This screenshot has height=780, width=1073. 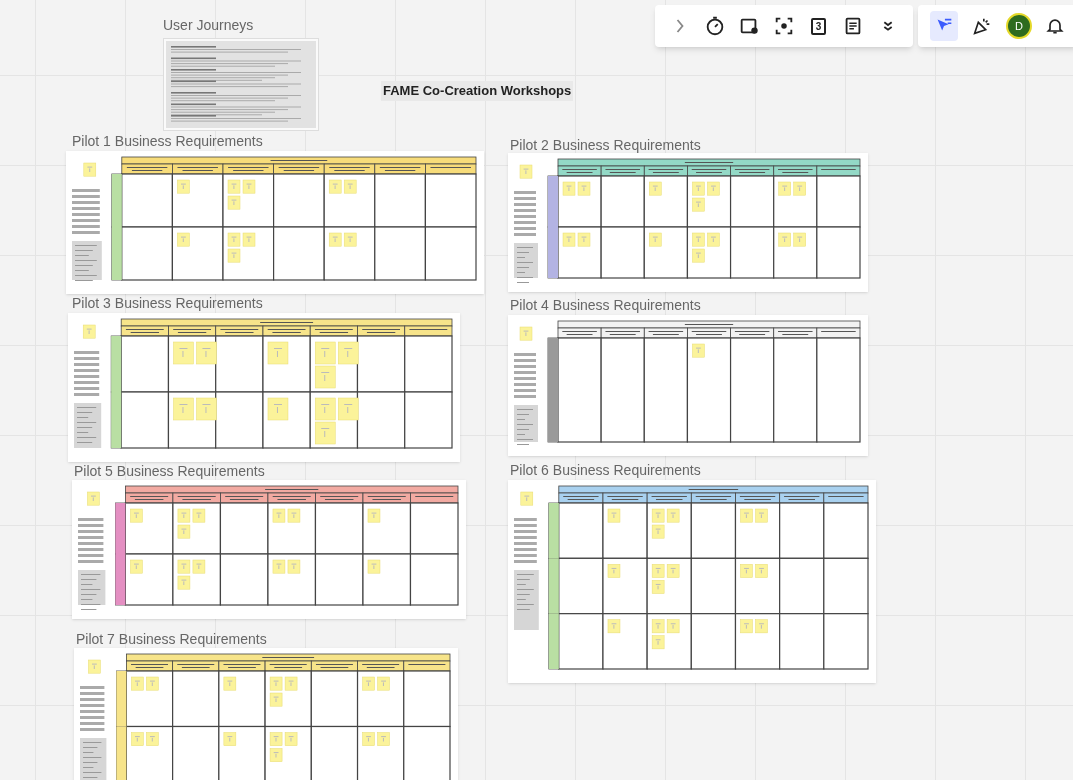 What do you see at coordinates (1019, 26) in the screenshot?
I see `avatar-button: D` at bounding box center [1019, 26].